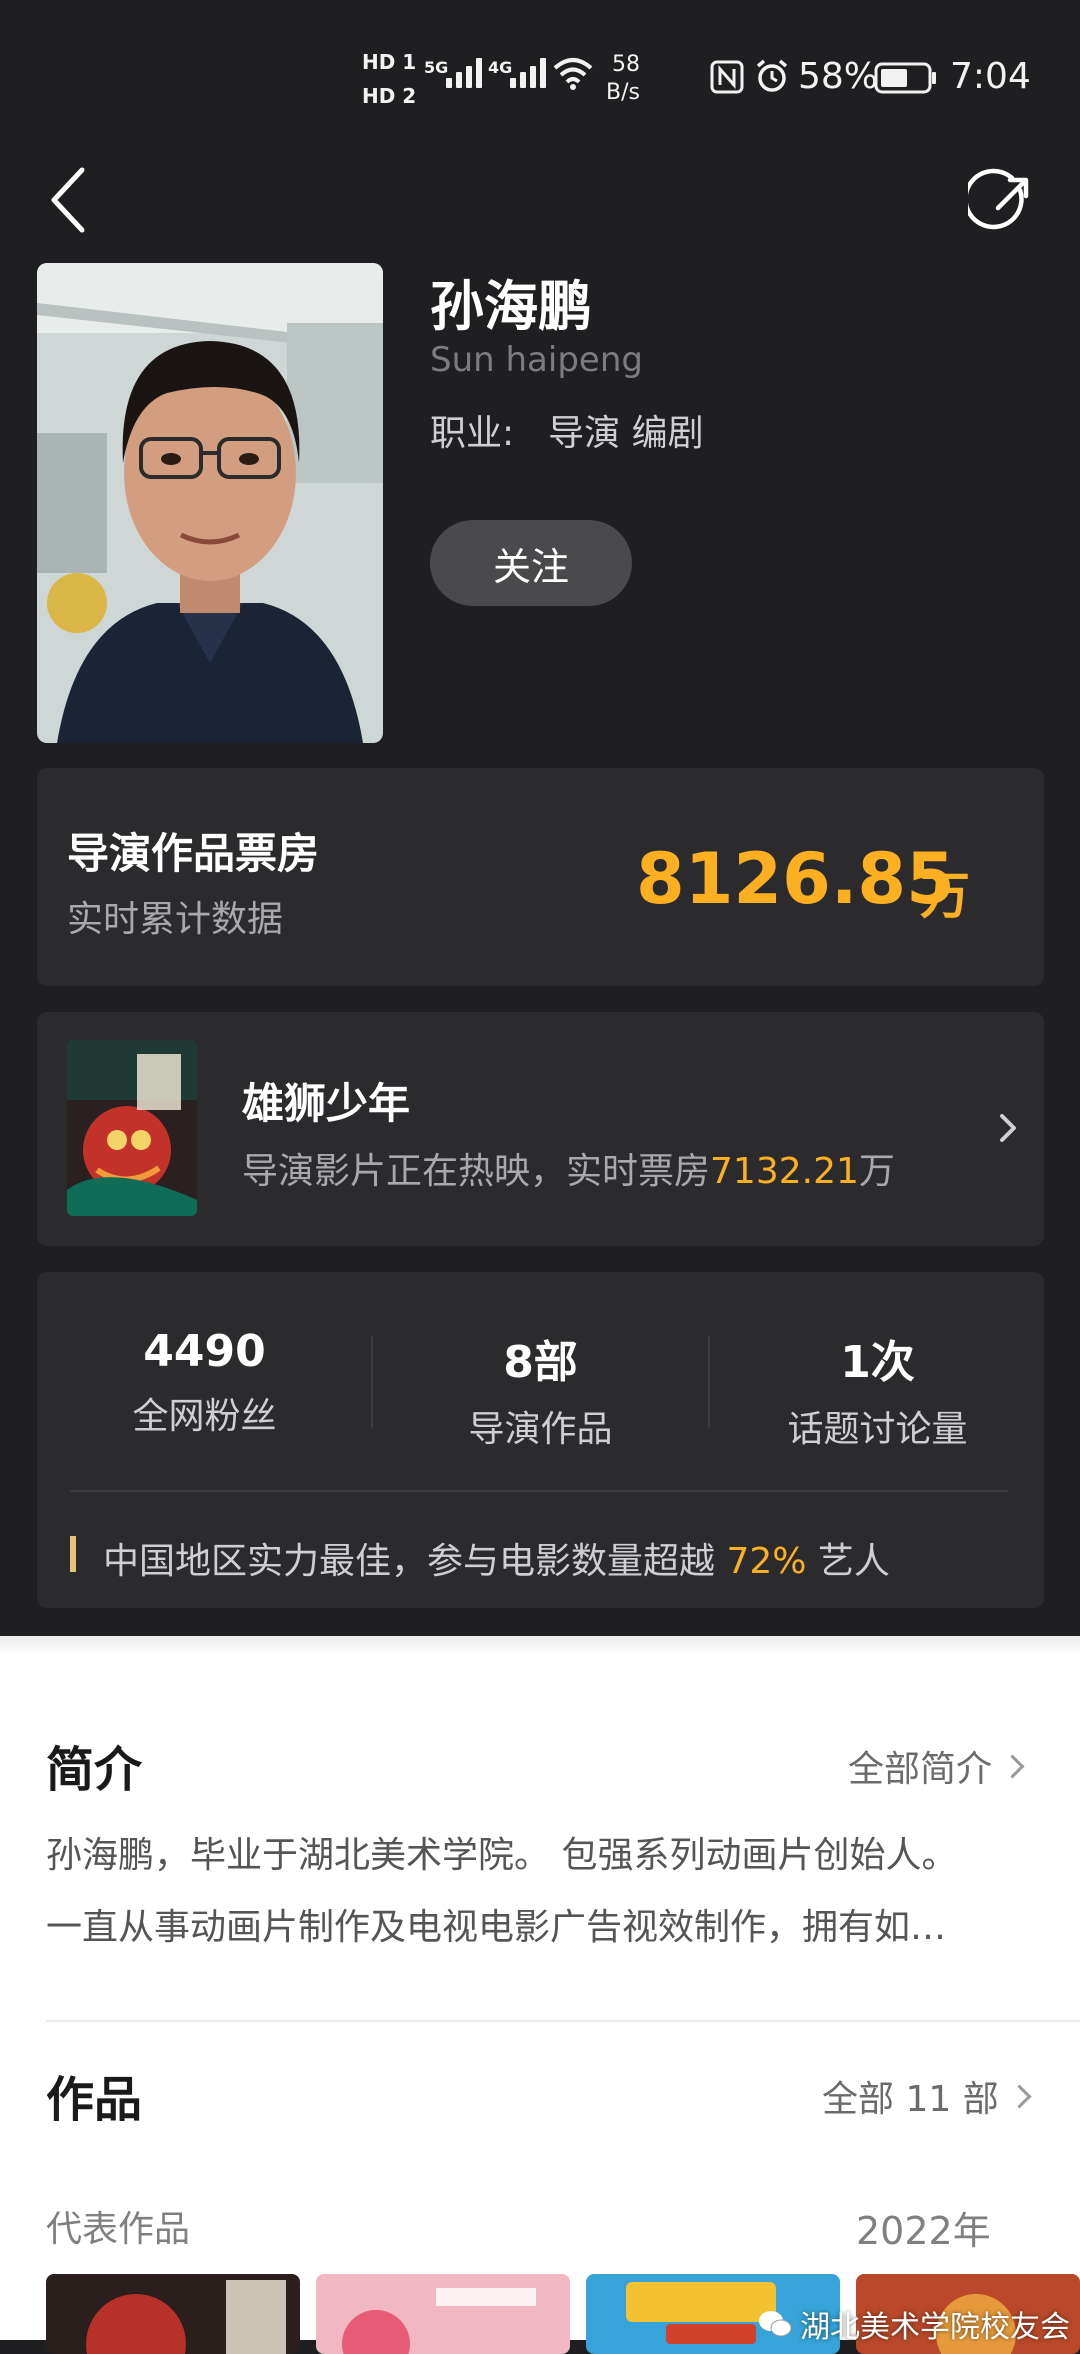 This screenshot has width=1080, height=2354. Describe the element at coordinates (540, 1389) in the screenshot. I see `stat-works: 8部 导演作品` at that location.